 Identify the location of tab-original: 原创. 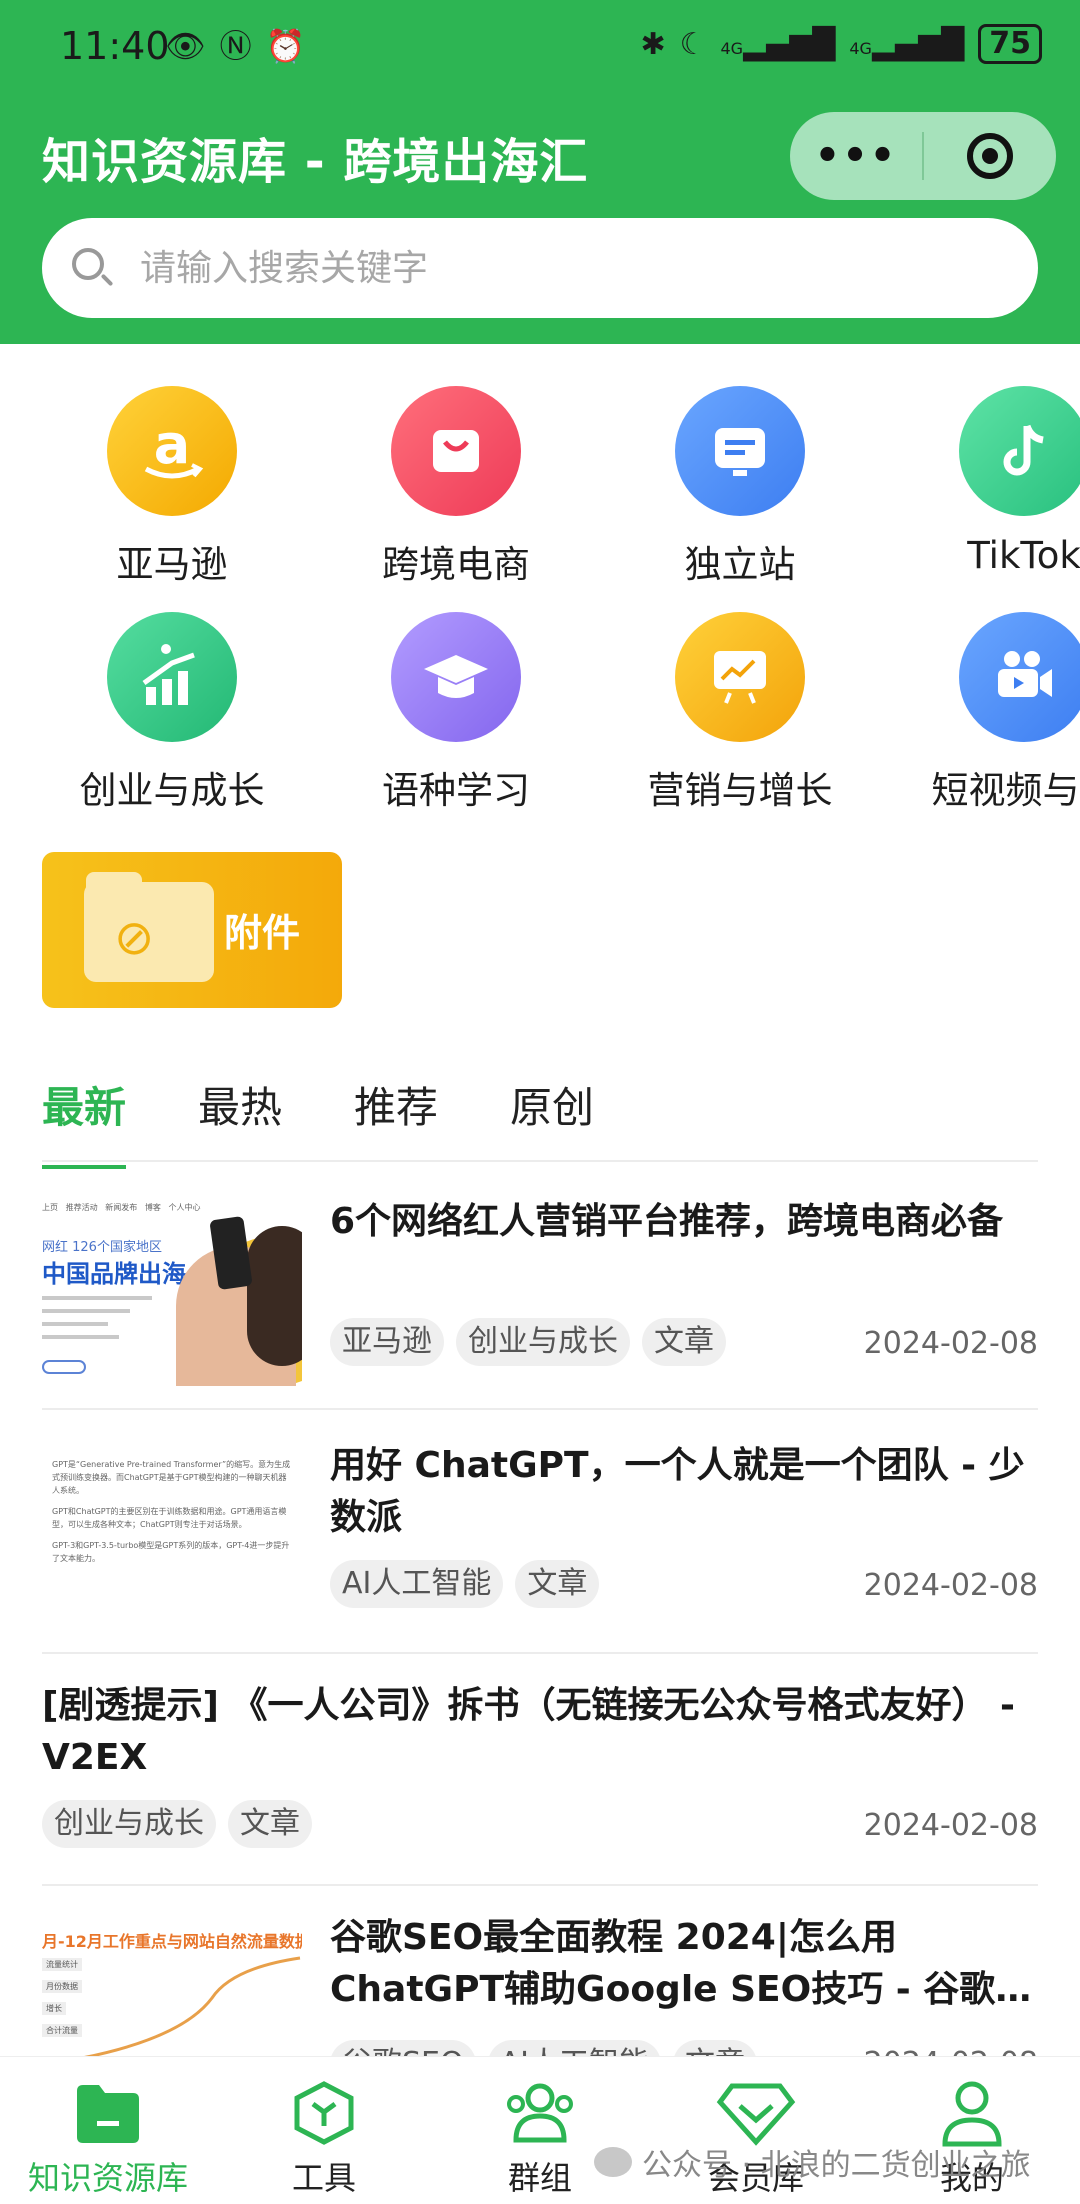
(552, 1121).